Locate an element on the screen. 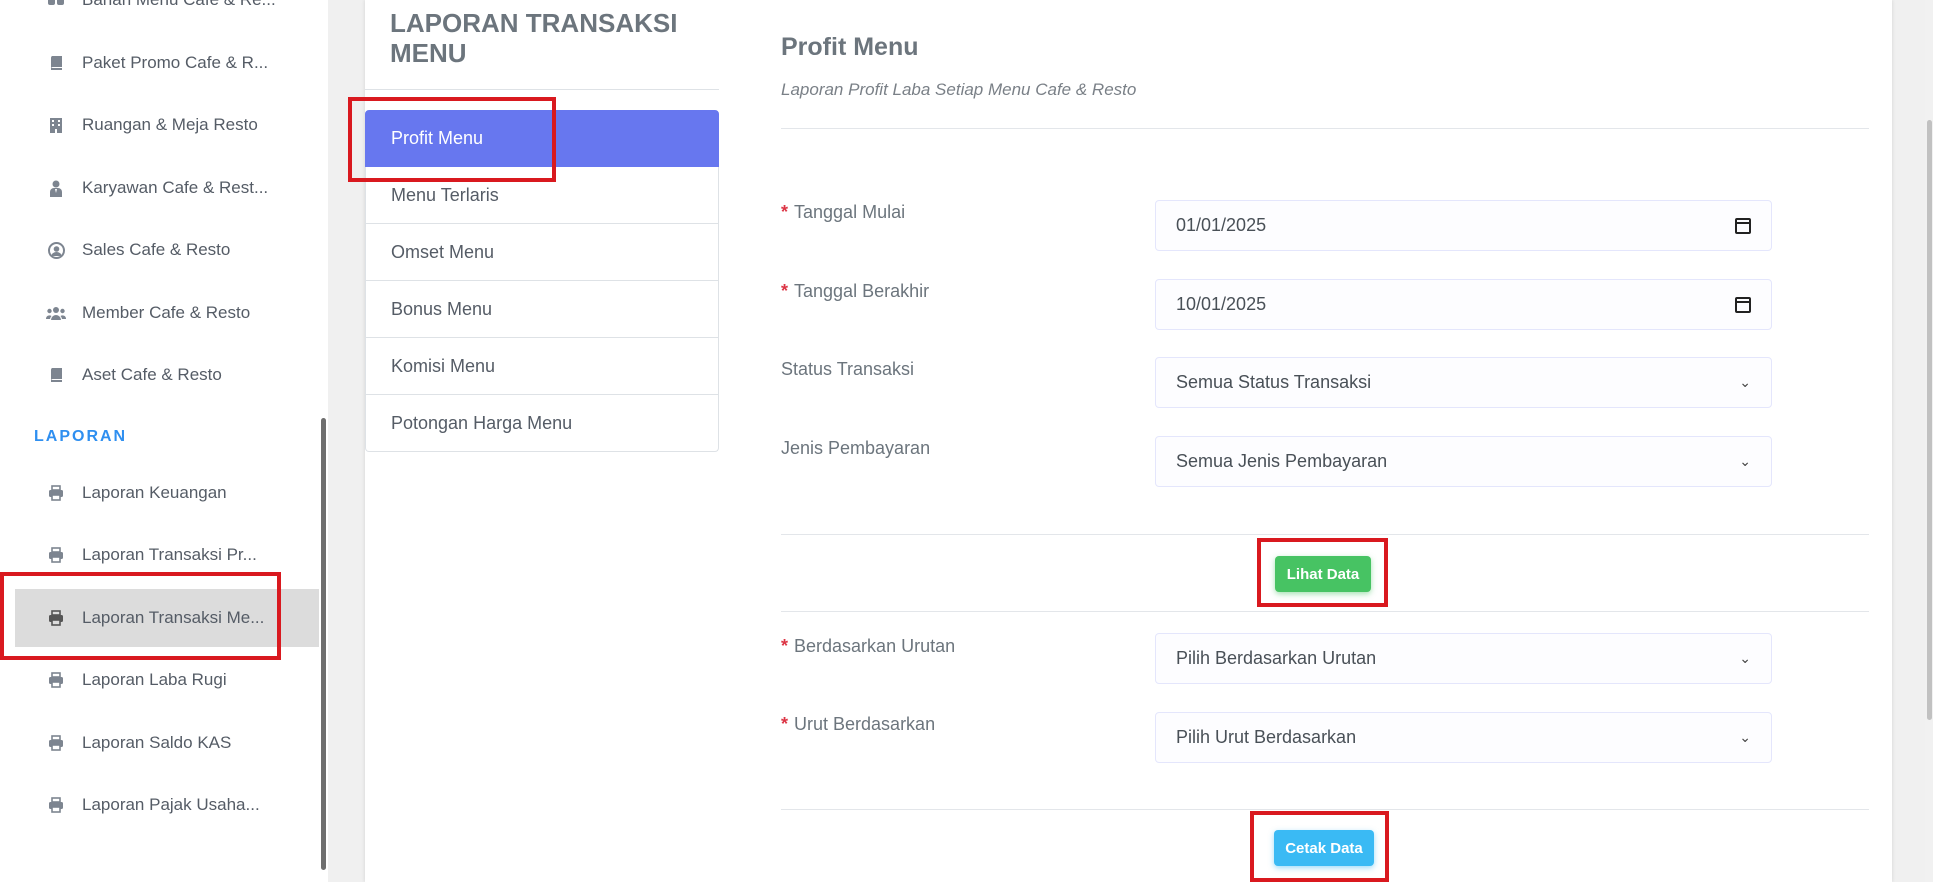 This screenshot has width=1933, height=882. sidebar-section-laporan: LAPORAN is located at coordinates (81, 436).